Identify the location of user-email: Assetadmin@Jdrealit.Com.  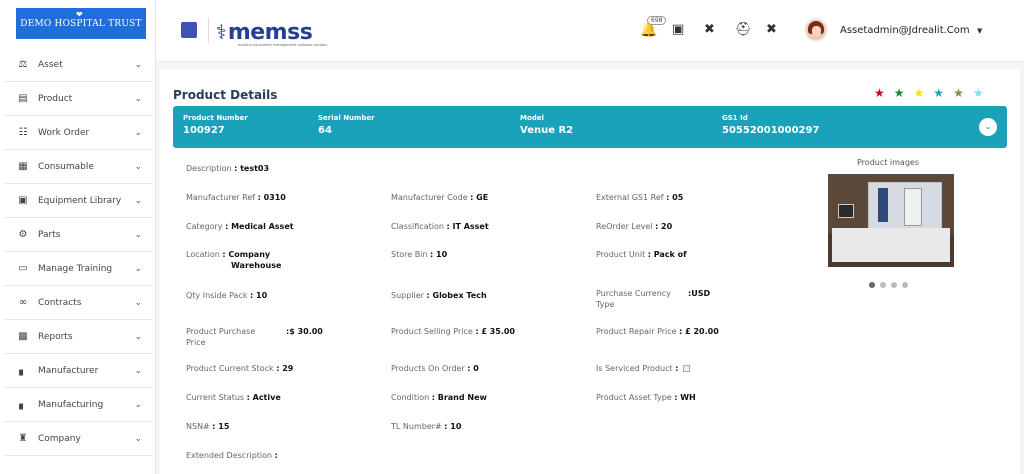
(905, 30).